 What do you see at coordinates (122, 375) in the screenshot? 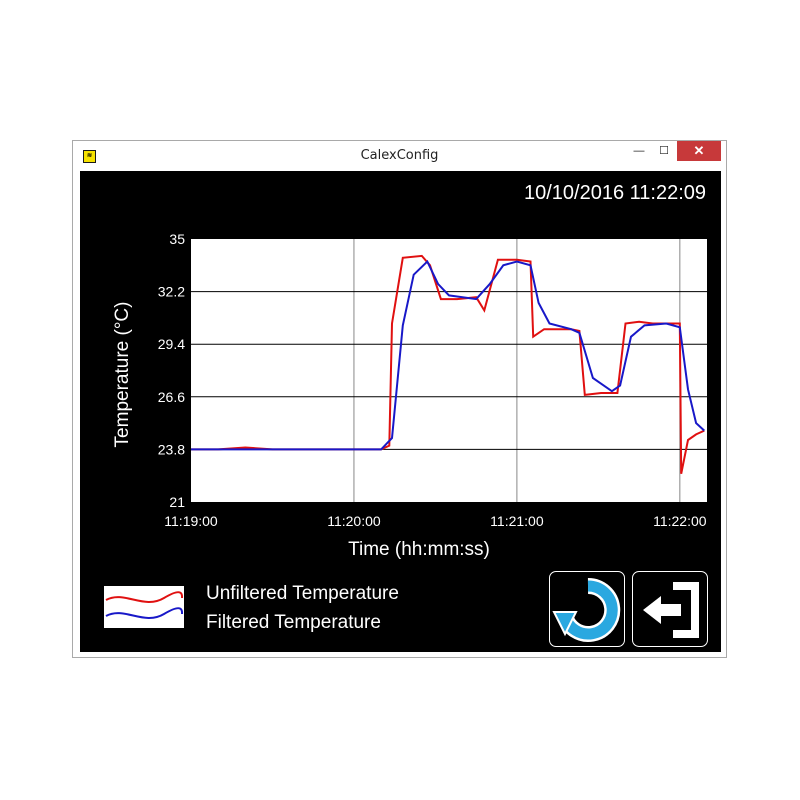
I see `y-axis-label: Temperature (°C)` at bounding box center [122, 375].